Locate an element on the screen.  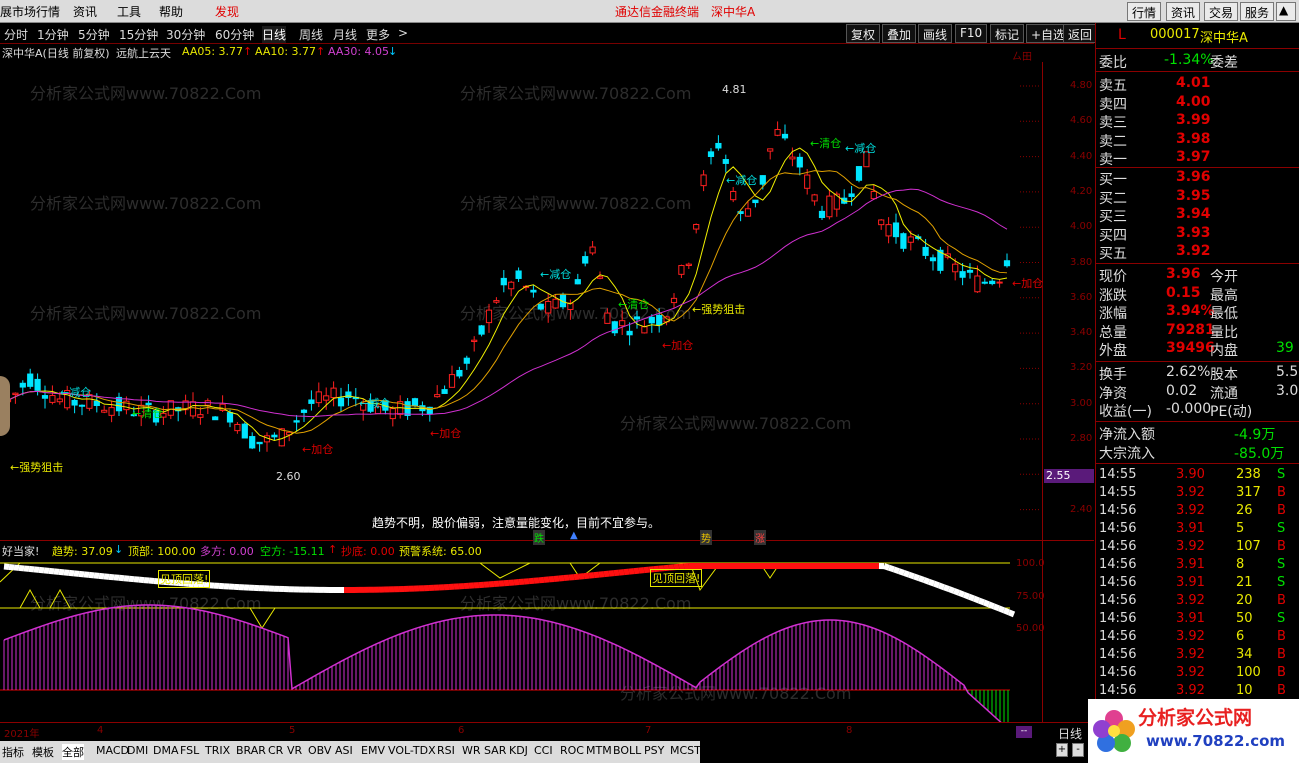
signal-clear: ←清仓 is located at coordinates (148, 413).